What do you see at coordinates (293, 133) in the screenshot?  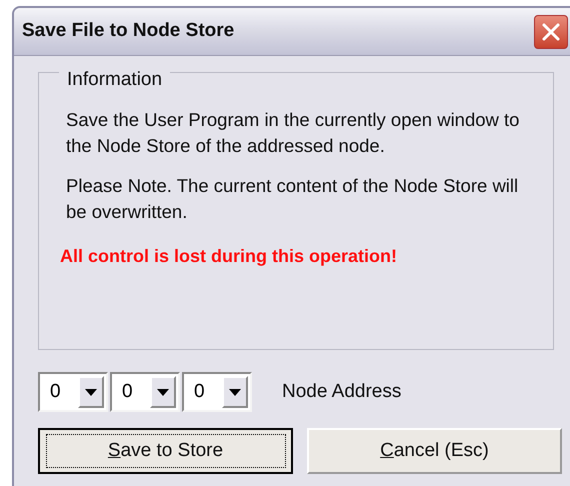 I see `info-paragraph: Save the User Program in the currently open window to the Node Store of the addressed node.` at bounding box center [293, 133].